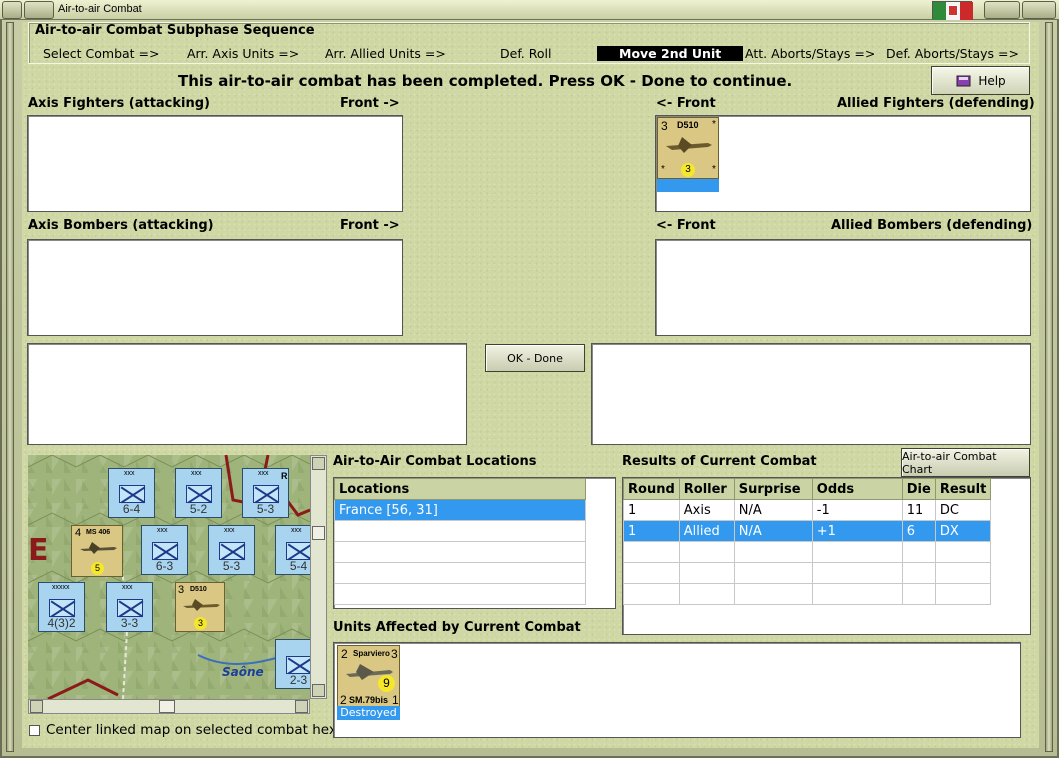  What do you see at coordinates (39, 10) in the screenshot?
I see `restore-button` at bounding box center [39, 10].